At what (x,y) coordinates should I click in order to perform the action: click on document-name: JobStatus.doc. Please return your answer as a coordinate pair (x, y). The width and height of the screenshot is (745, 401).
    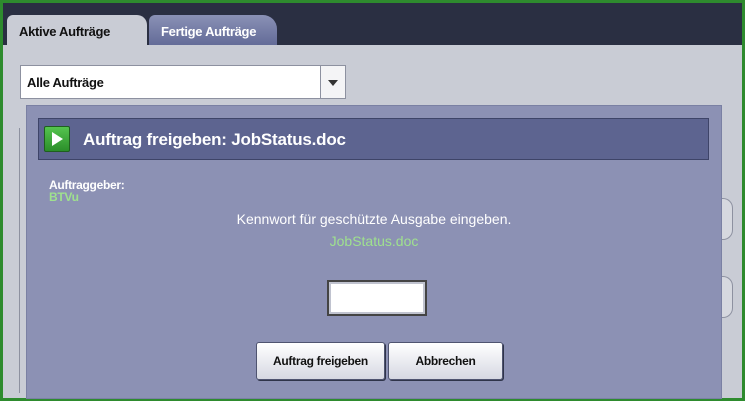
    Looking at the image, I should click on (374, 241).